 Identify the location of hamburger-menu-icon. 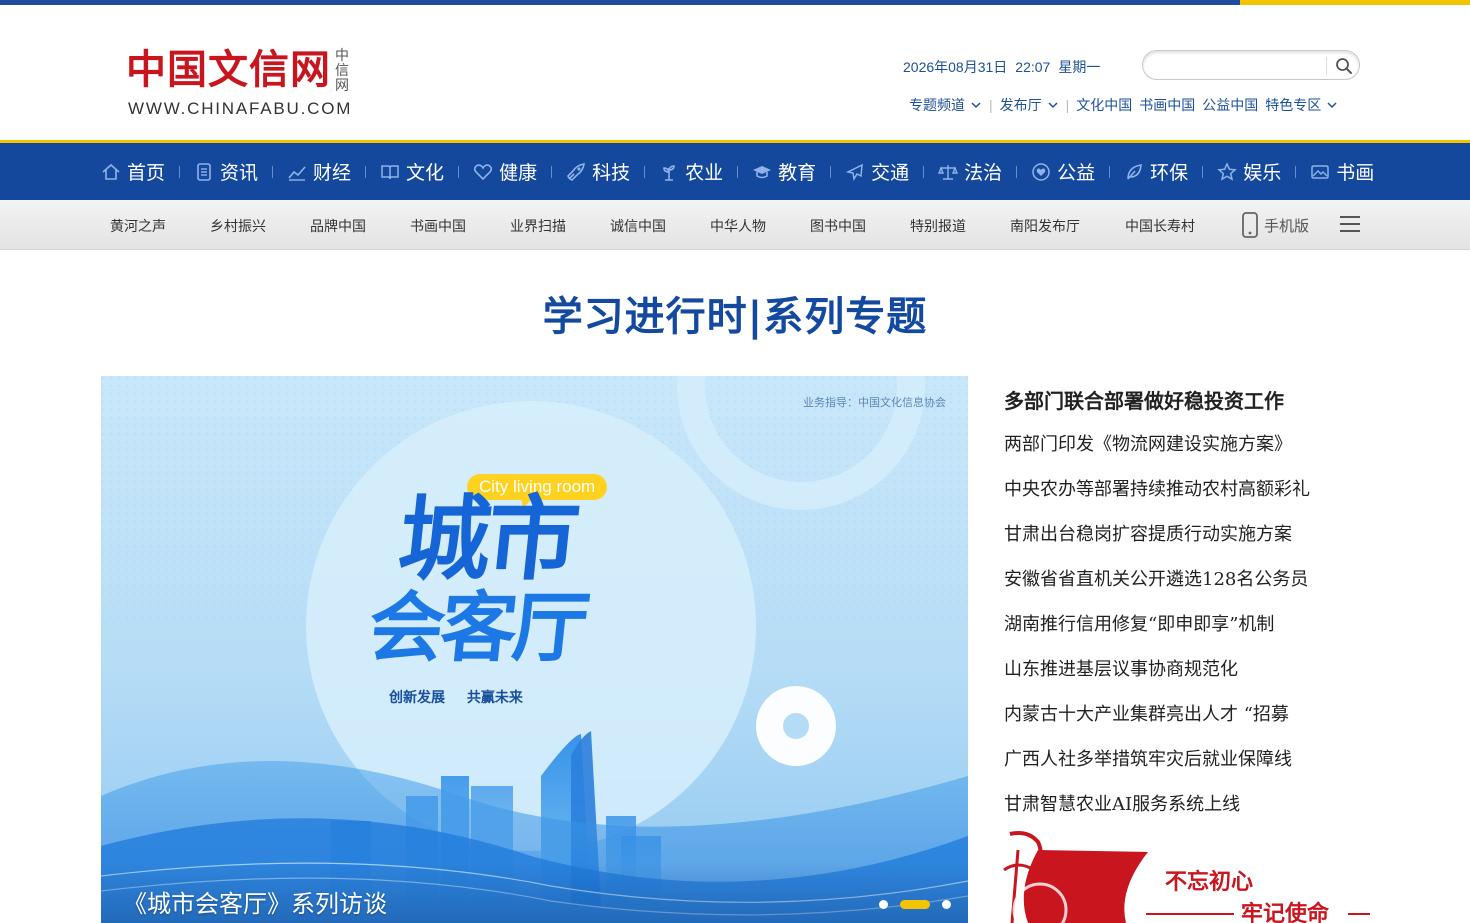
(1350, 224).